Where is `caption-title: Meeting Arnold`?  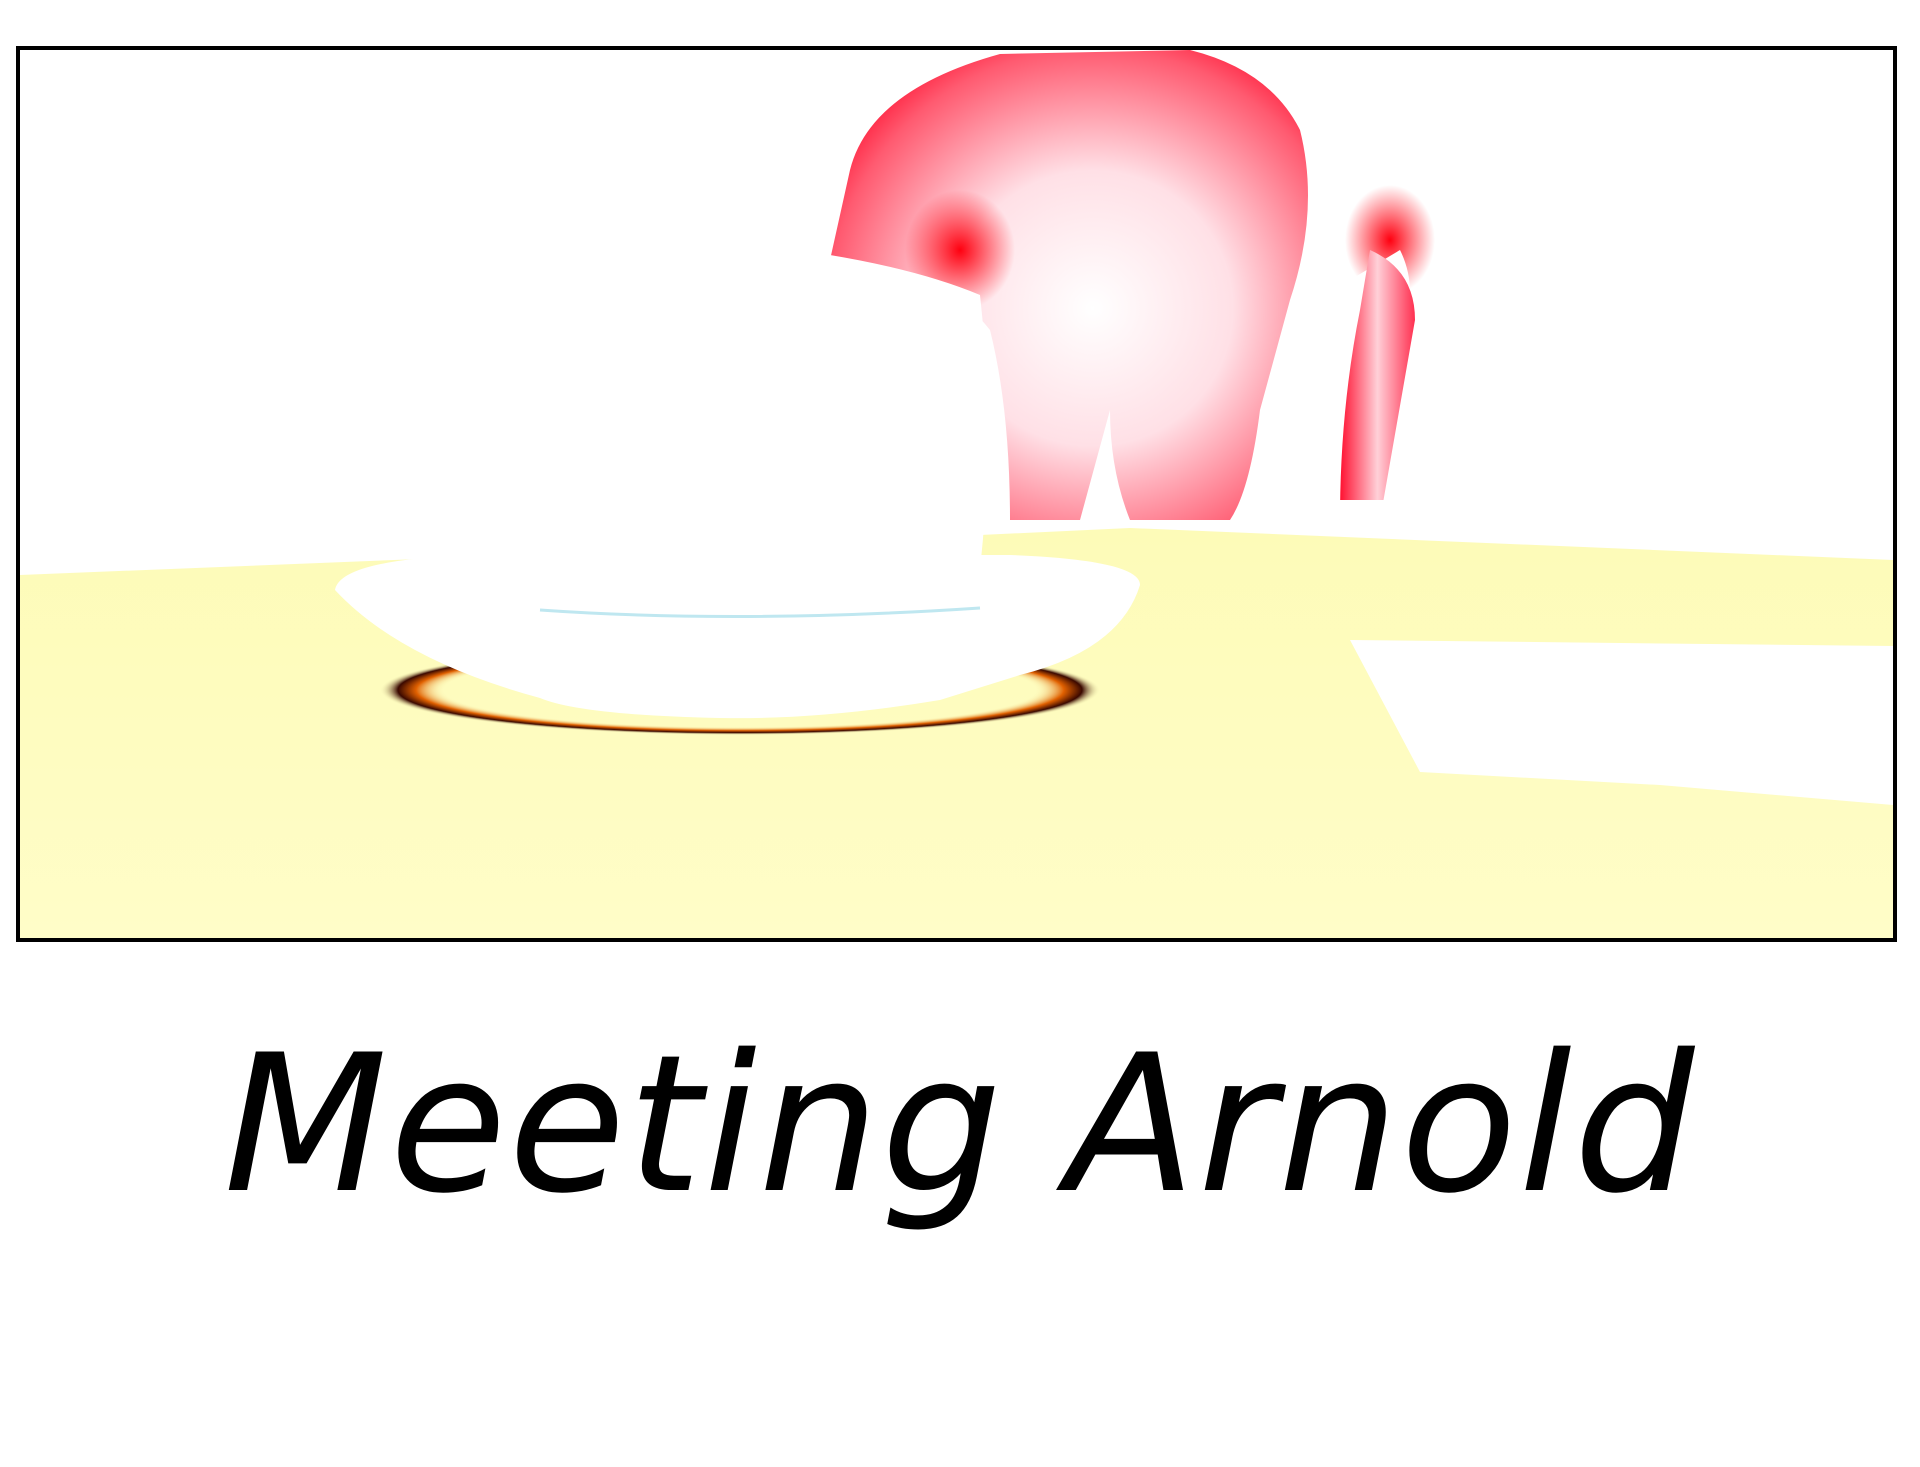
caption-title: Meeting Arnold is located at coordinates (960, 1124).